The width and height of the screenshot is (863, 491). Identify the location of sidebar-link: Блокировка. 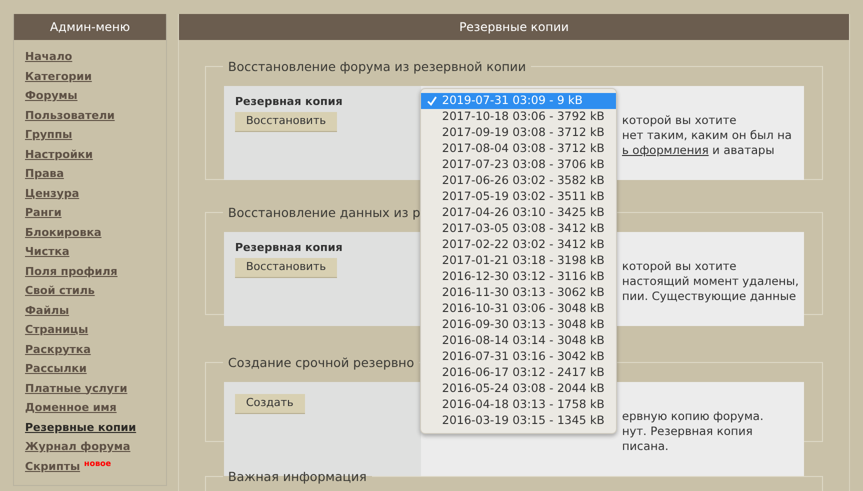
(63, 232).